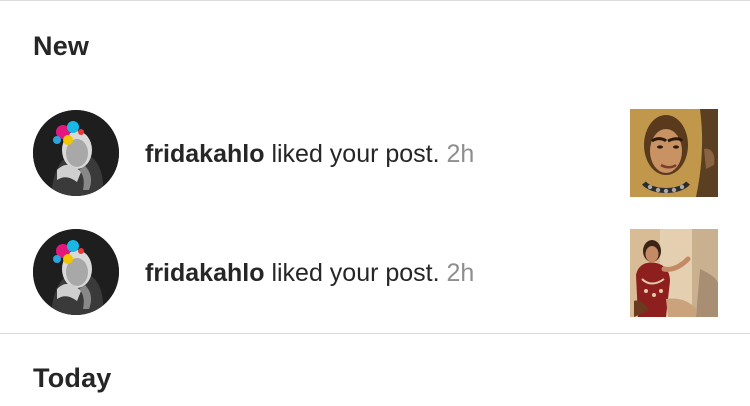  What do you see at coordinates (72, 378) in the screenshot?
I see `section-title-today: Today` at bounding box center [72, 378].